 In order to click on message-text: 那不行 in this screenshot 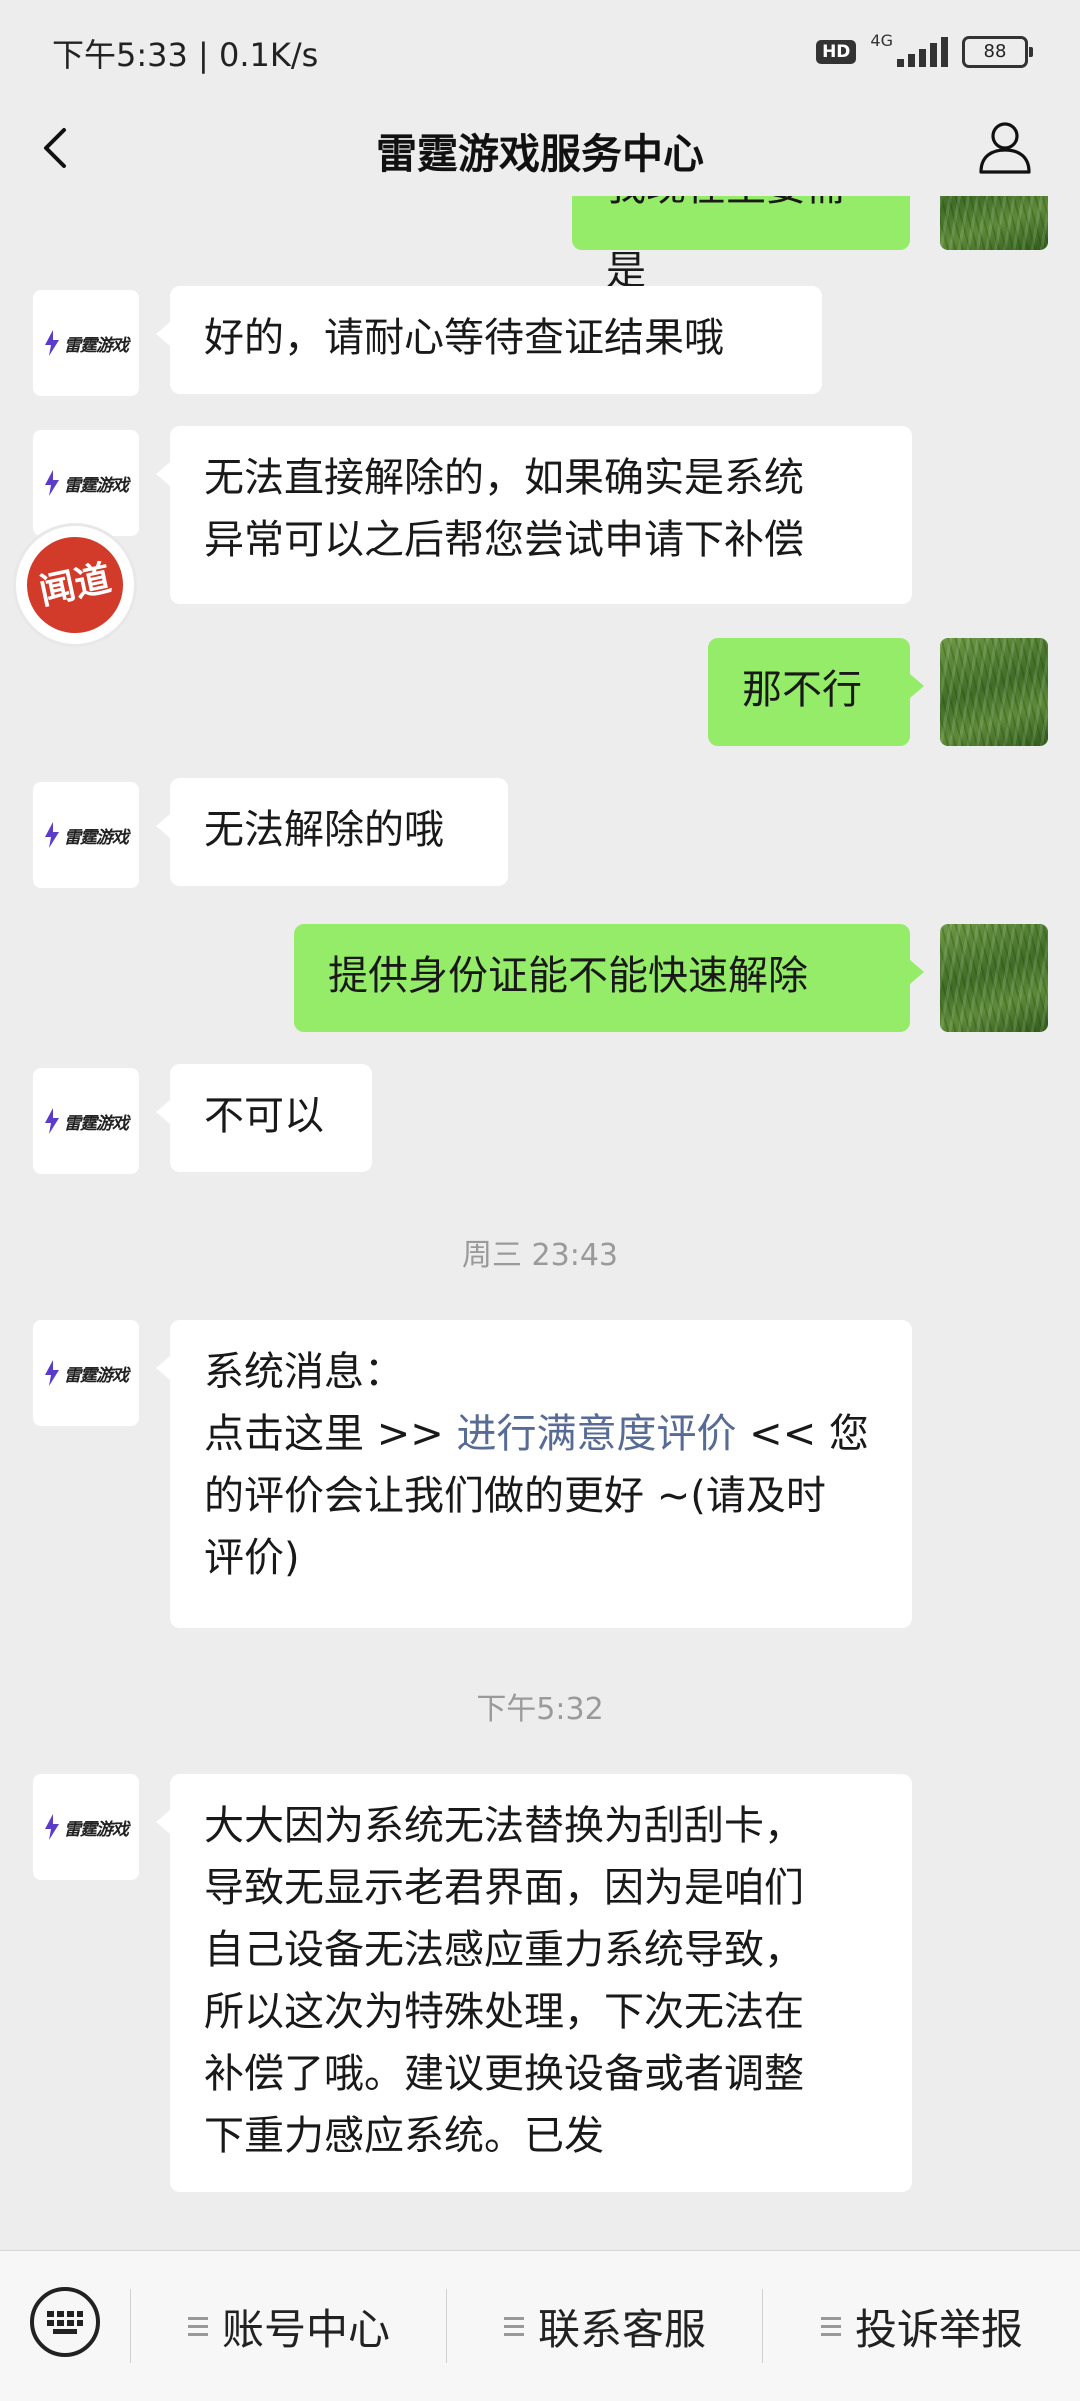, I will do `click(802, 690)`.